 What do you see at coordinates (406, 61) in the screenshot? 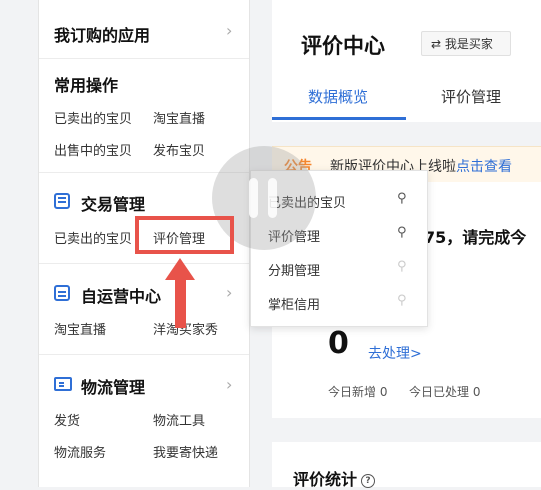
I see `header-panel: 评价中心 ⇄ 我是买家 数据概览 评价管理` at bounding box center [406, 61].